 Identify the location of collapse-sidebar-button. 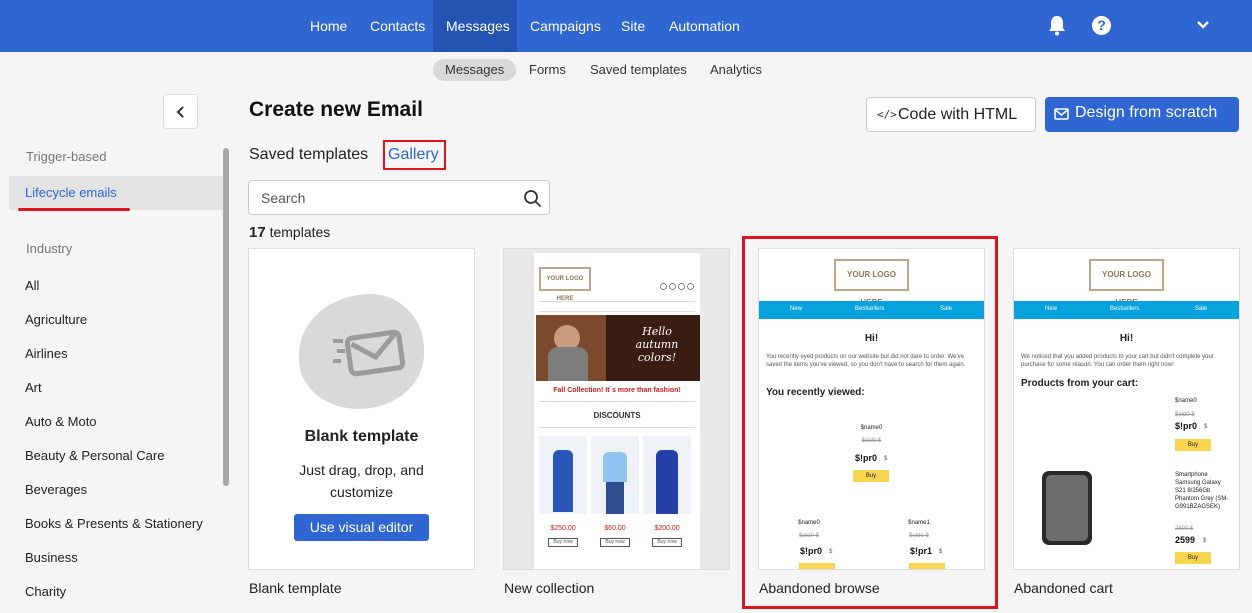
(180, 111).